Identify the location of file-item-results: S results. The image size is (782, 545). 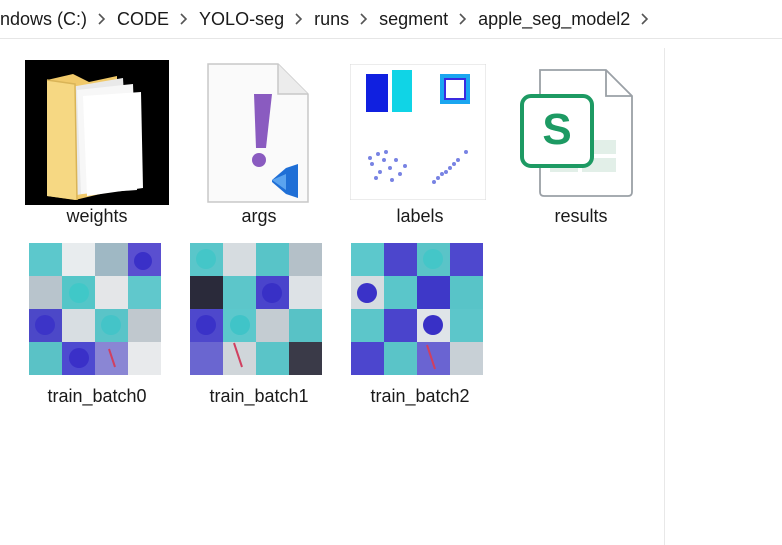
(581, 146).